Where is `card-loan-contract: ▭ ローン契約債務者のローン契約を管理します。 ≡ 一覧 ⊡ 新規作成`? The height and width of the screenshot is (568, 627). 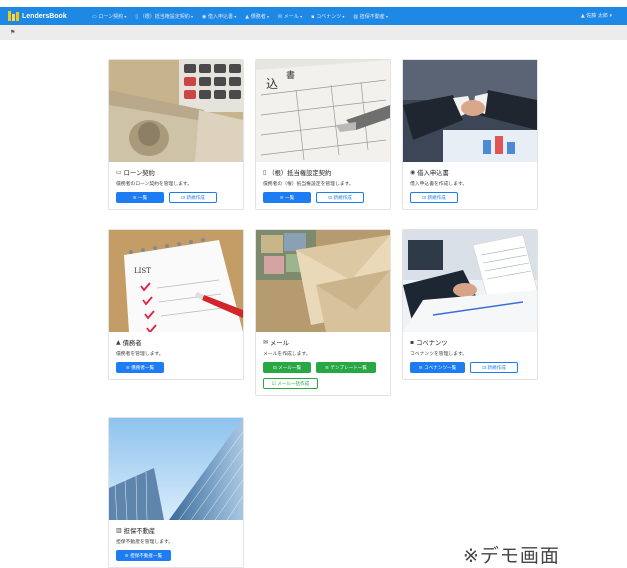
card-loan-contract: ▭ ローン契約債務者のローン契約を管理します。 ≡ 一覧 ⊡ 新規作成 is located at coordinates (176, 134).